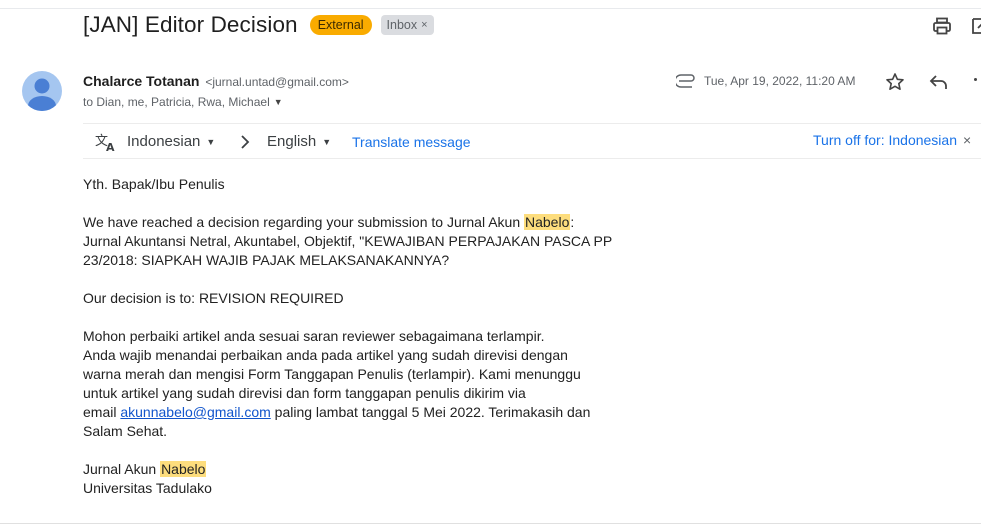 The image size is (981, 526). What do you see at coordinates (942, 26) in the screenshot?
I see `print-icon` at bounding box center [942, 26].